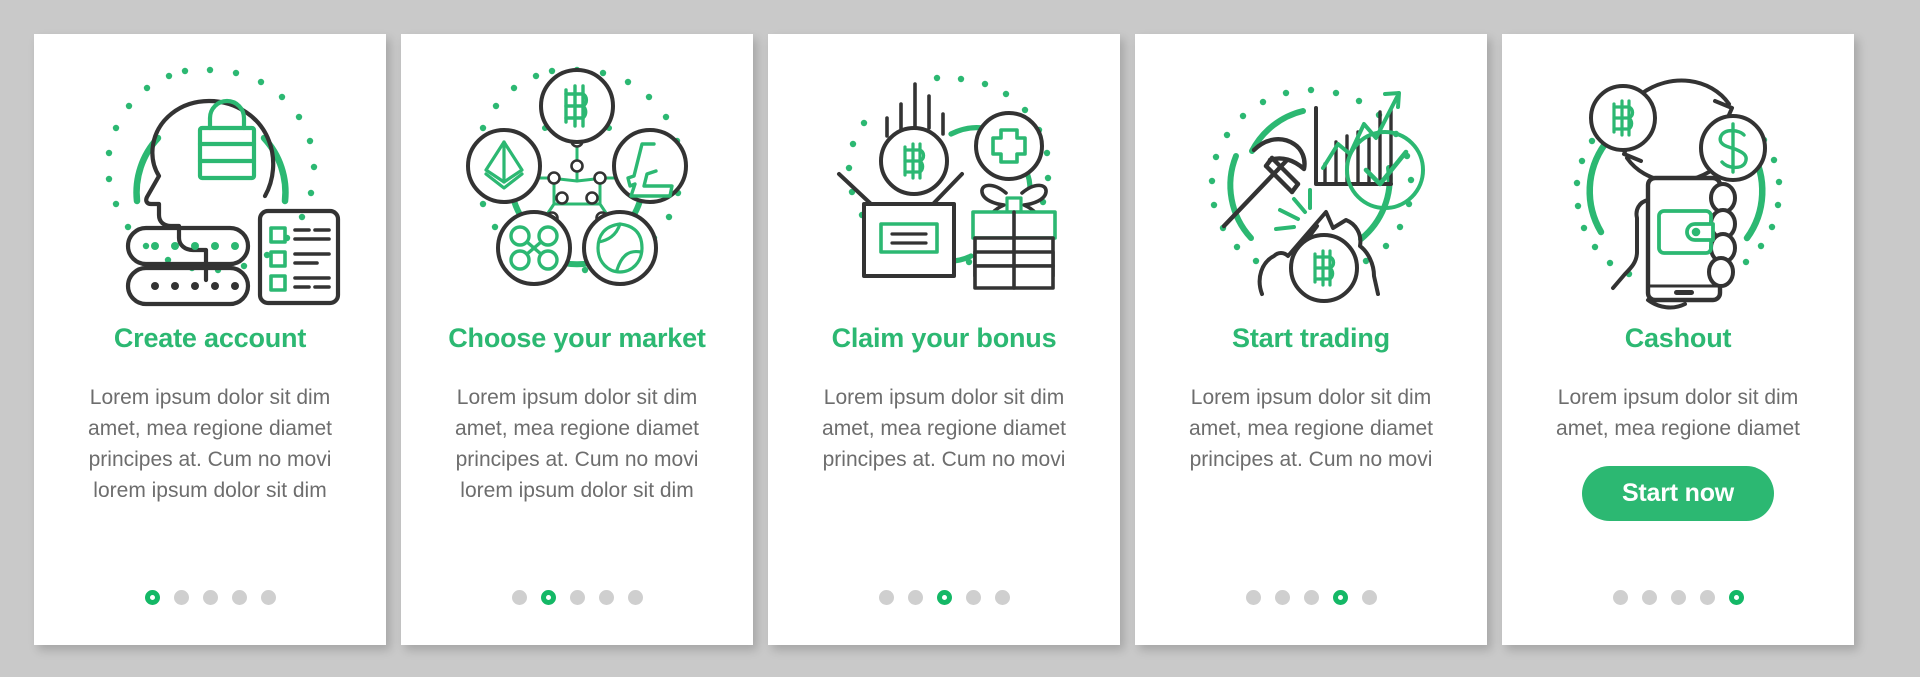 Image resolution: width=1920 pixels, height=677 pixels. Describe the element at coordinates (1674, 242) in the screenshot. I see `hand-holding-phone-icon` at that location.